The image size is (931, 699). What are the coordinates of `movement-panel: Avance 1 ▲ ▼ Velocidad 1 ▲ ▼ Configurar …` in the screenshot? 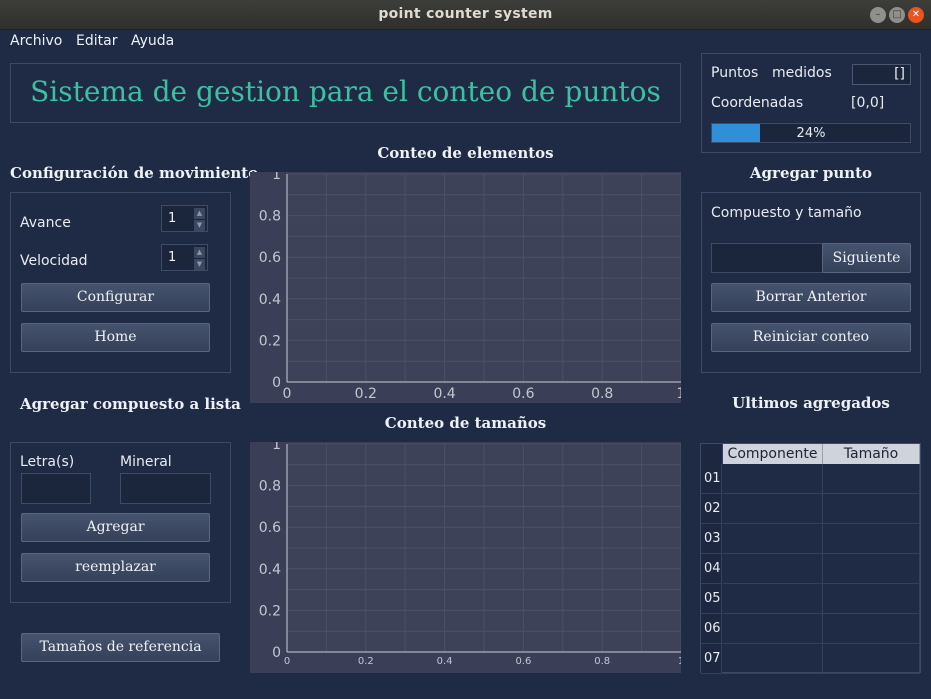 It's located at (120, 282).